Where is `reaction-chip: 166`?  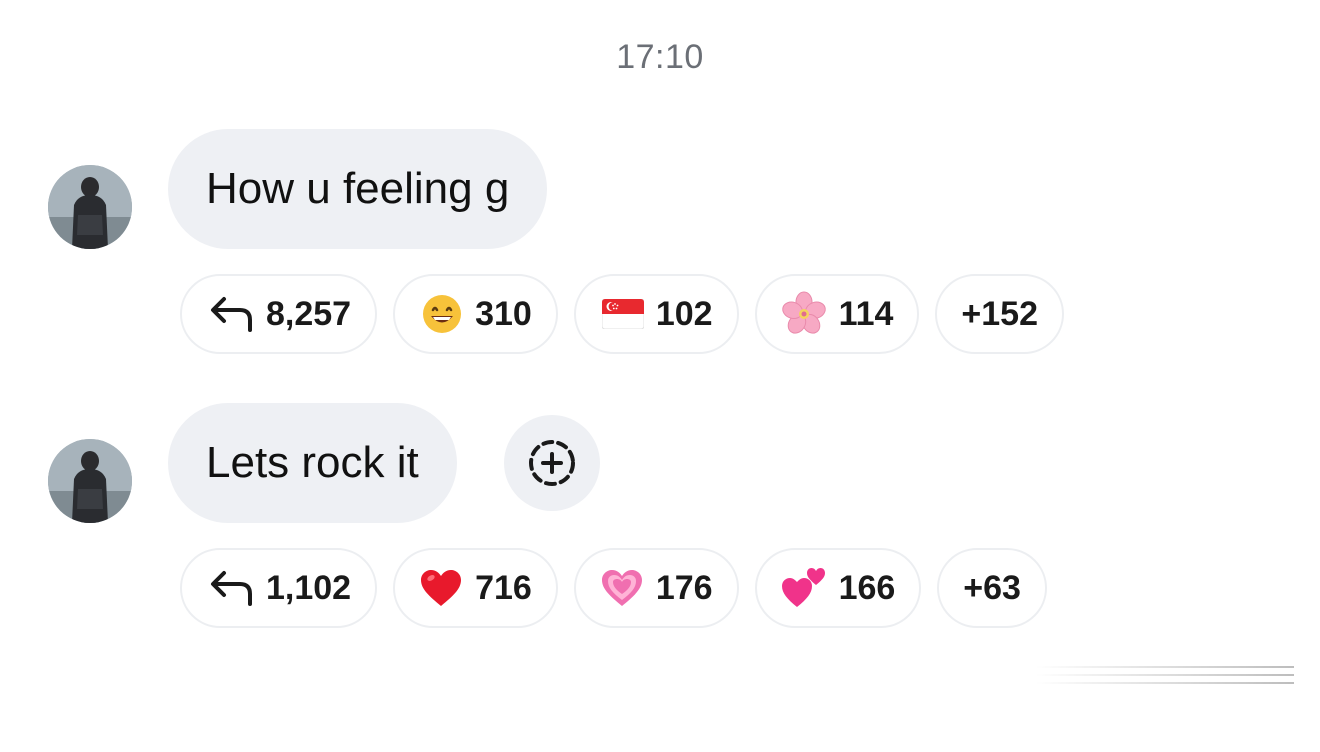 reaction-chip: 166 is located at coordinates (838, 588).